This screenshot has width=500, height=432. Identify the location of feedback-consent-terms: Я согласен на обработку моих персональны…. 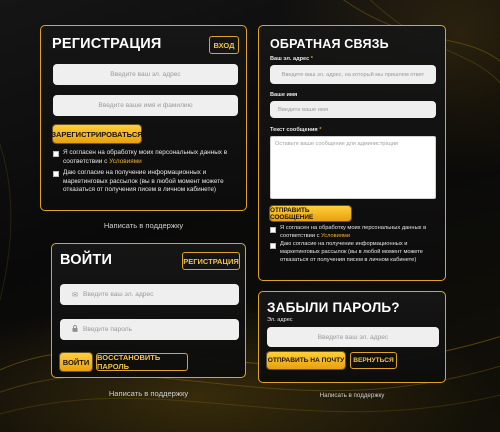
(355, 233).